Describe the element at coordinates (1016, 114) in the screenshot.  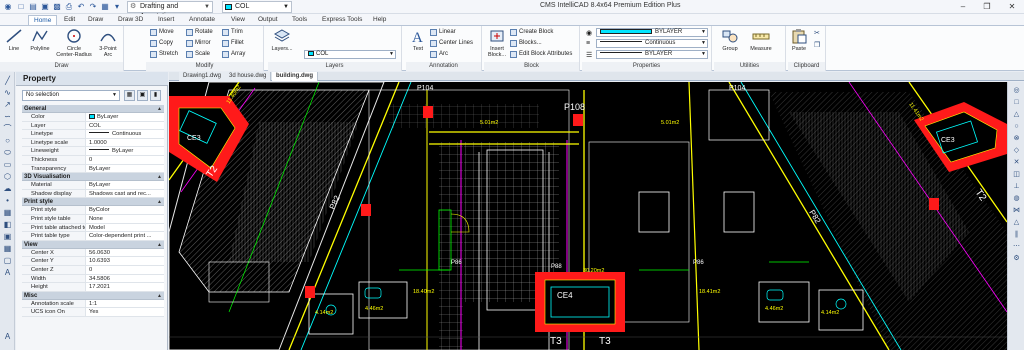
I see `midpoint-snap-icon: △` at that location.